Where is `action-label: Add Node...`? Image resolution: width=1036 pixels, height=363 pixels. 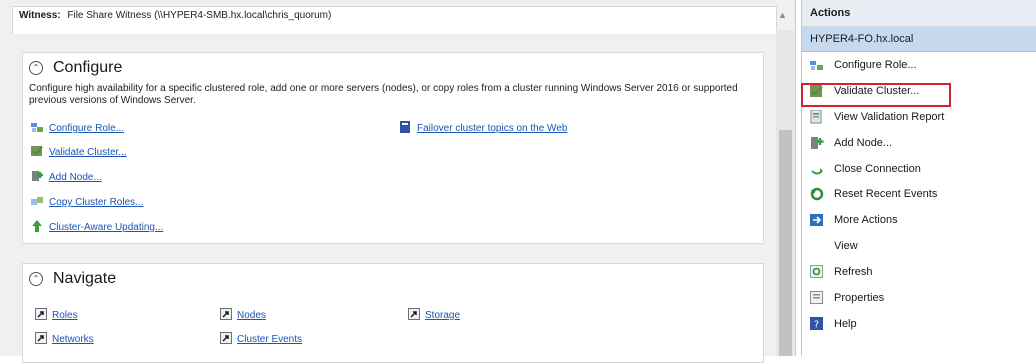
action-label: Add Node... is located at coordinates (863, 142).